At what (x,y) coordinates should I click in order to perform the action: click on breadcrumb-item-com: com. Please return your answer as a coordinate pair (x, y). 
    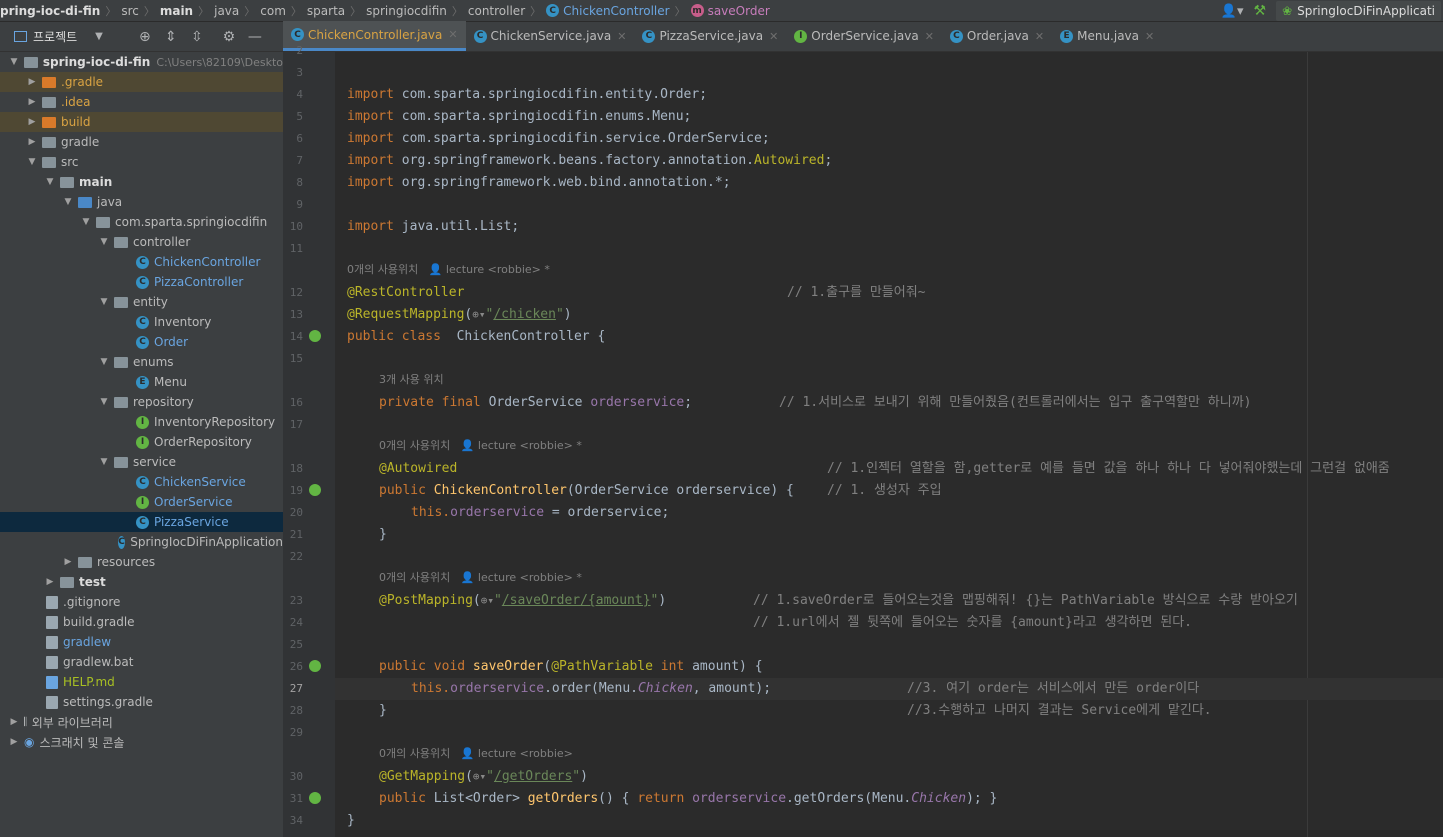
    Looking at the image, I should click on (273, 11).